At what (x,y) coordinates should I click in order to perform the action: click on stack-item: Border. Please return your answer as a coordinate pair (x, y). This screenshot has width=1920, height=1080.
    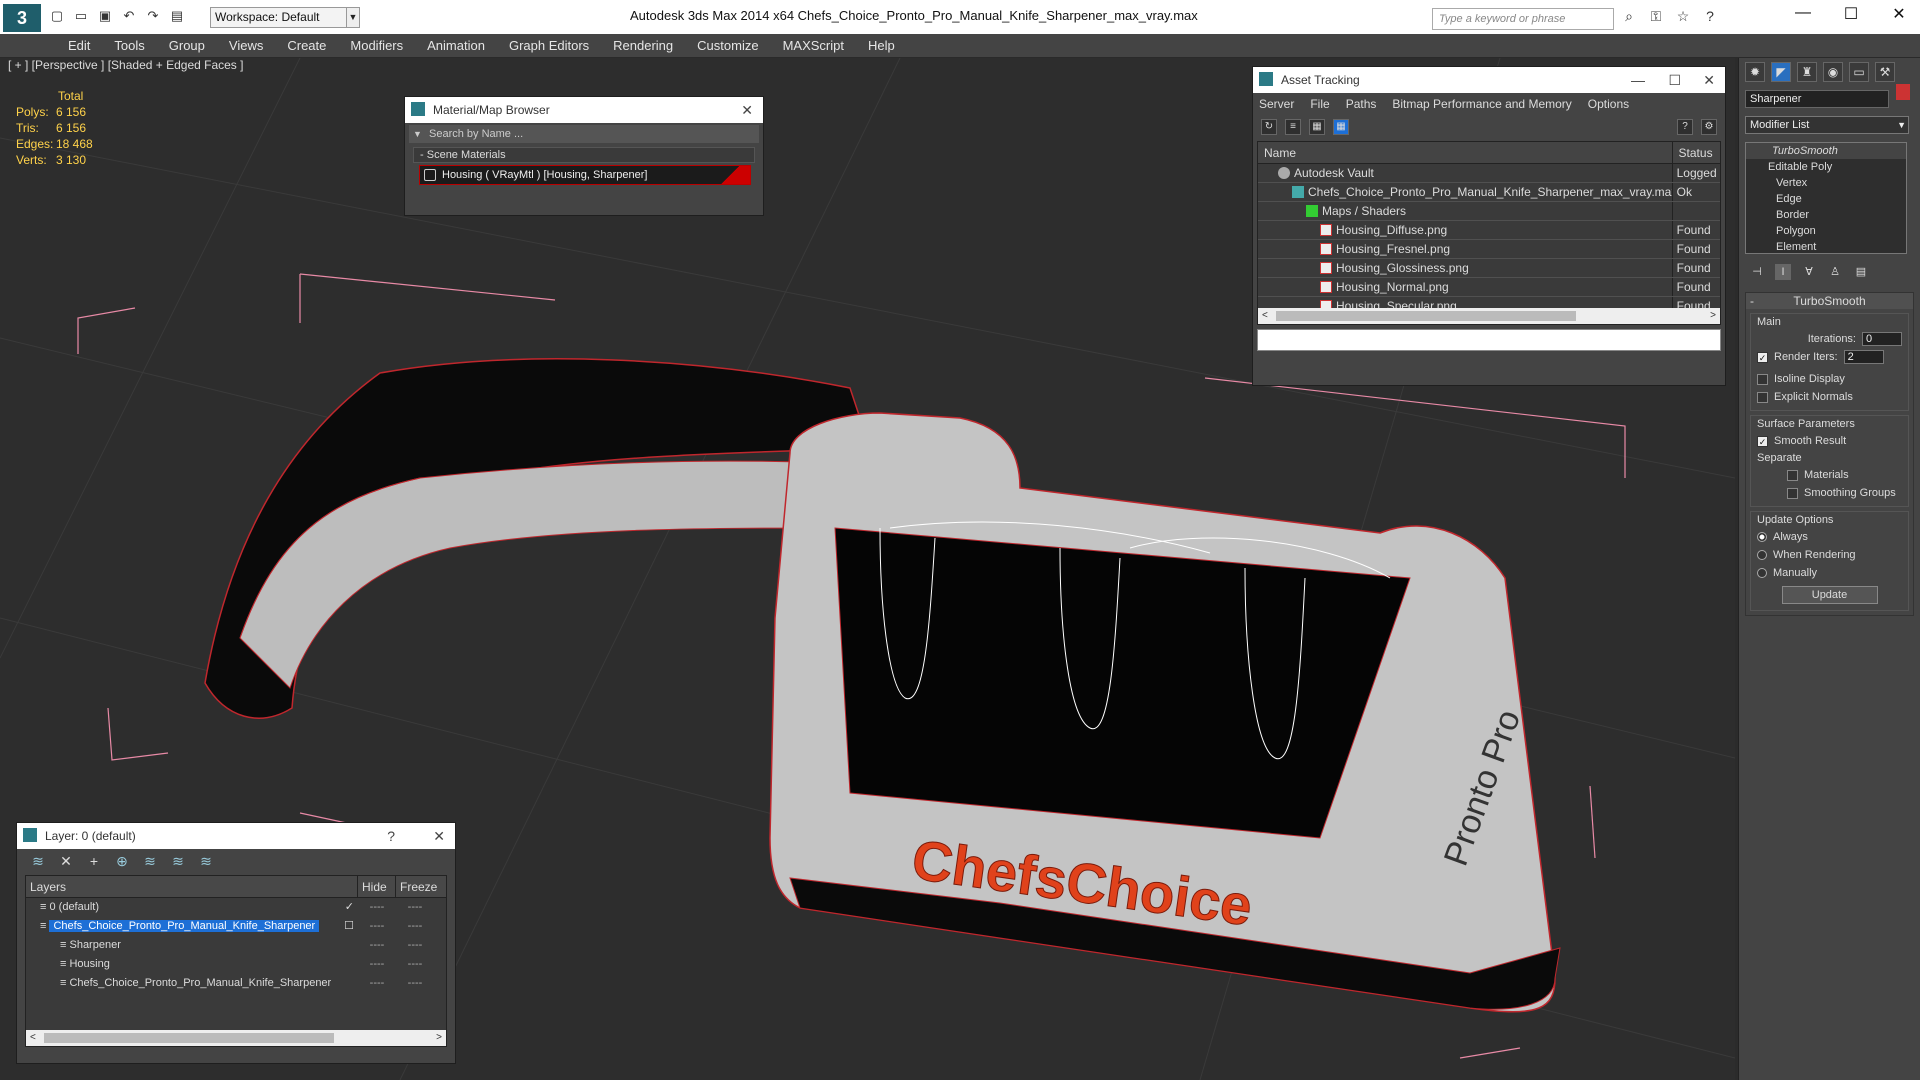
    Looking at the image, I should click on (1826, 215).